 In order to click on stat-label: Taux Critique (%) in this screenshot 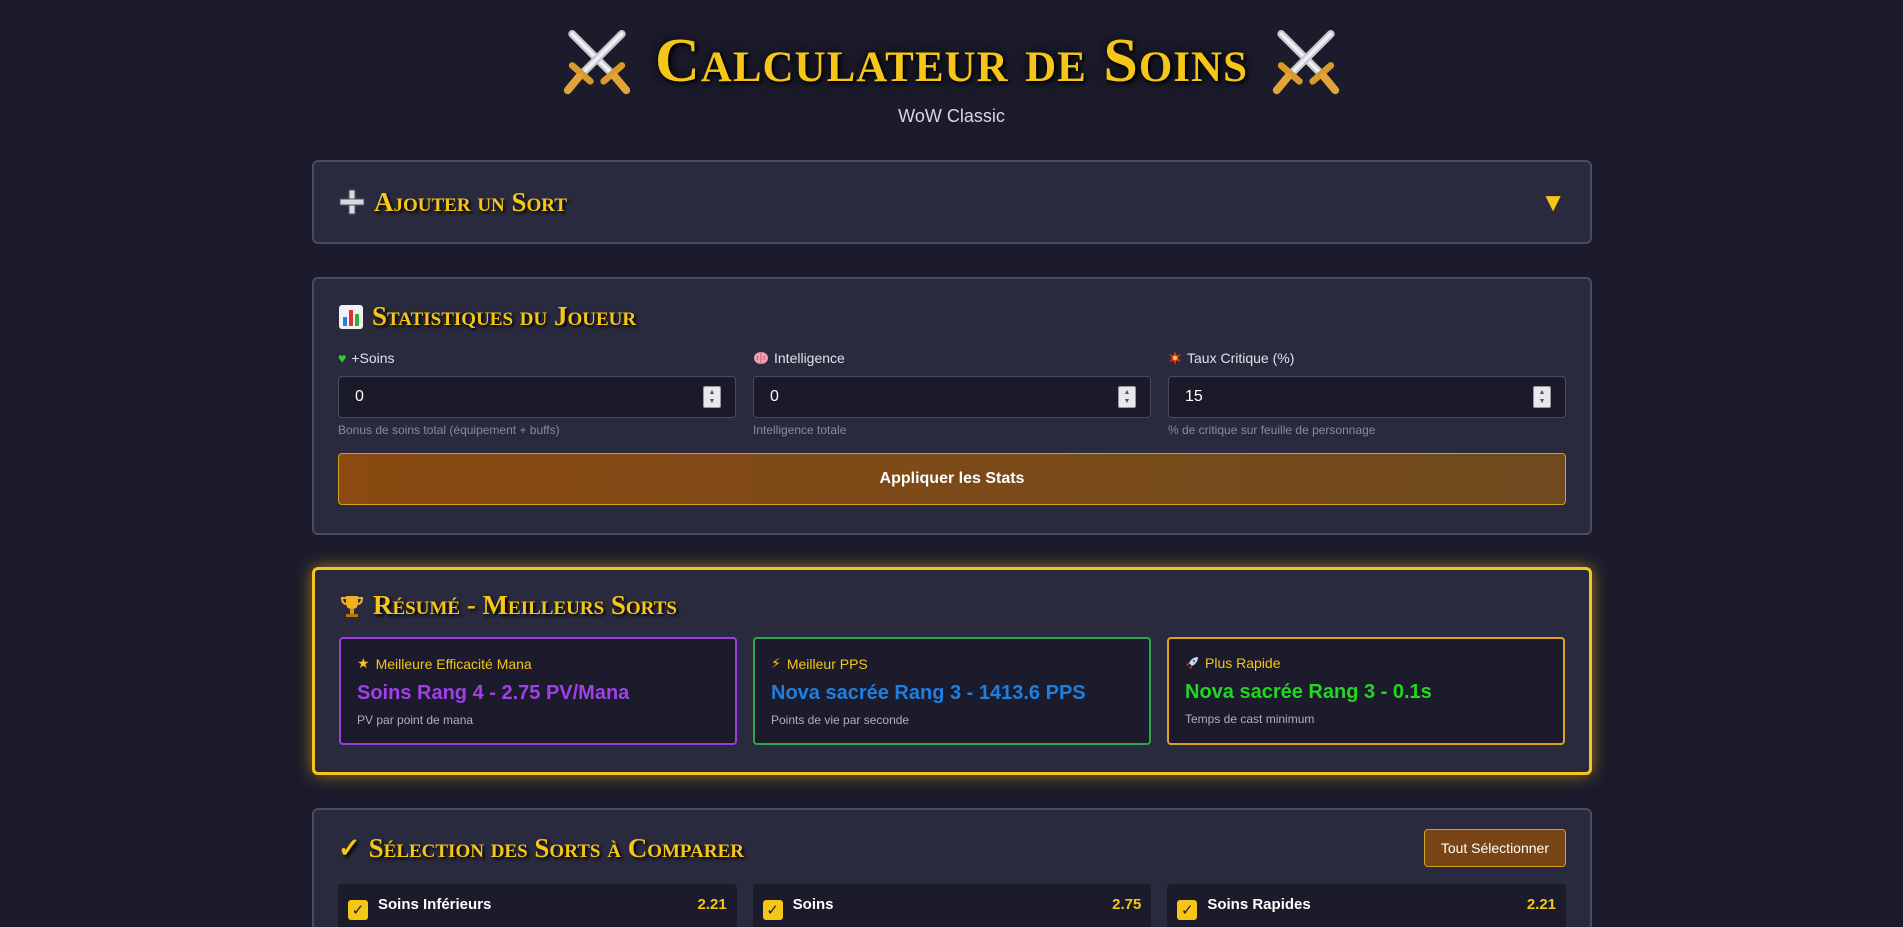, I will do `click(1241, 358)`.